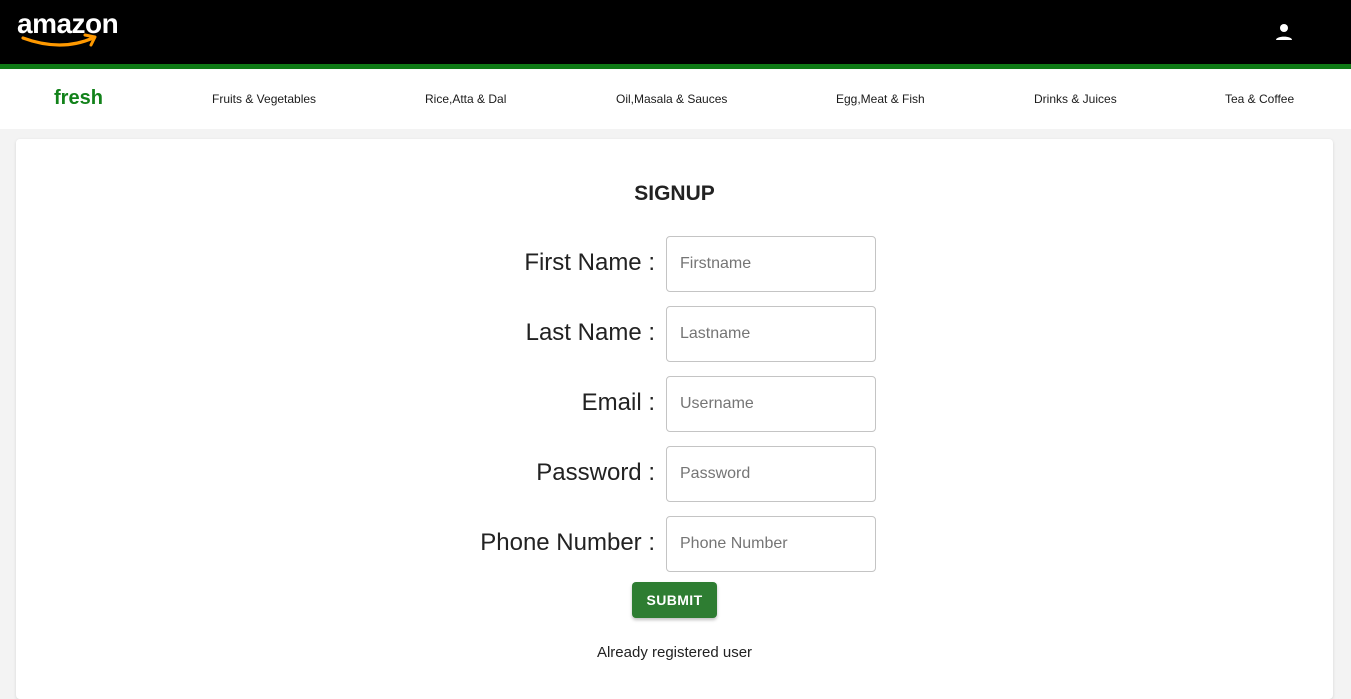  I want to click on first-name-input, so click(771, 264).